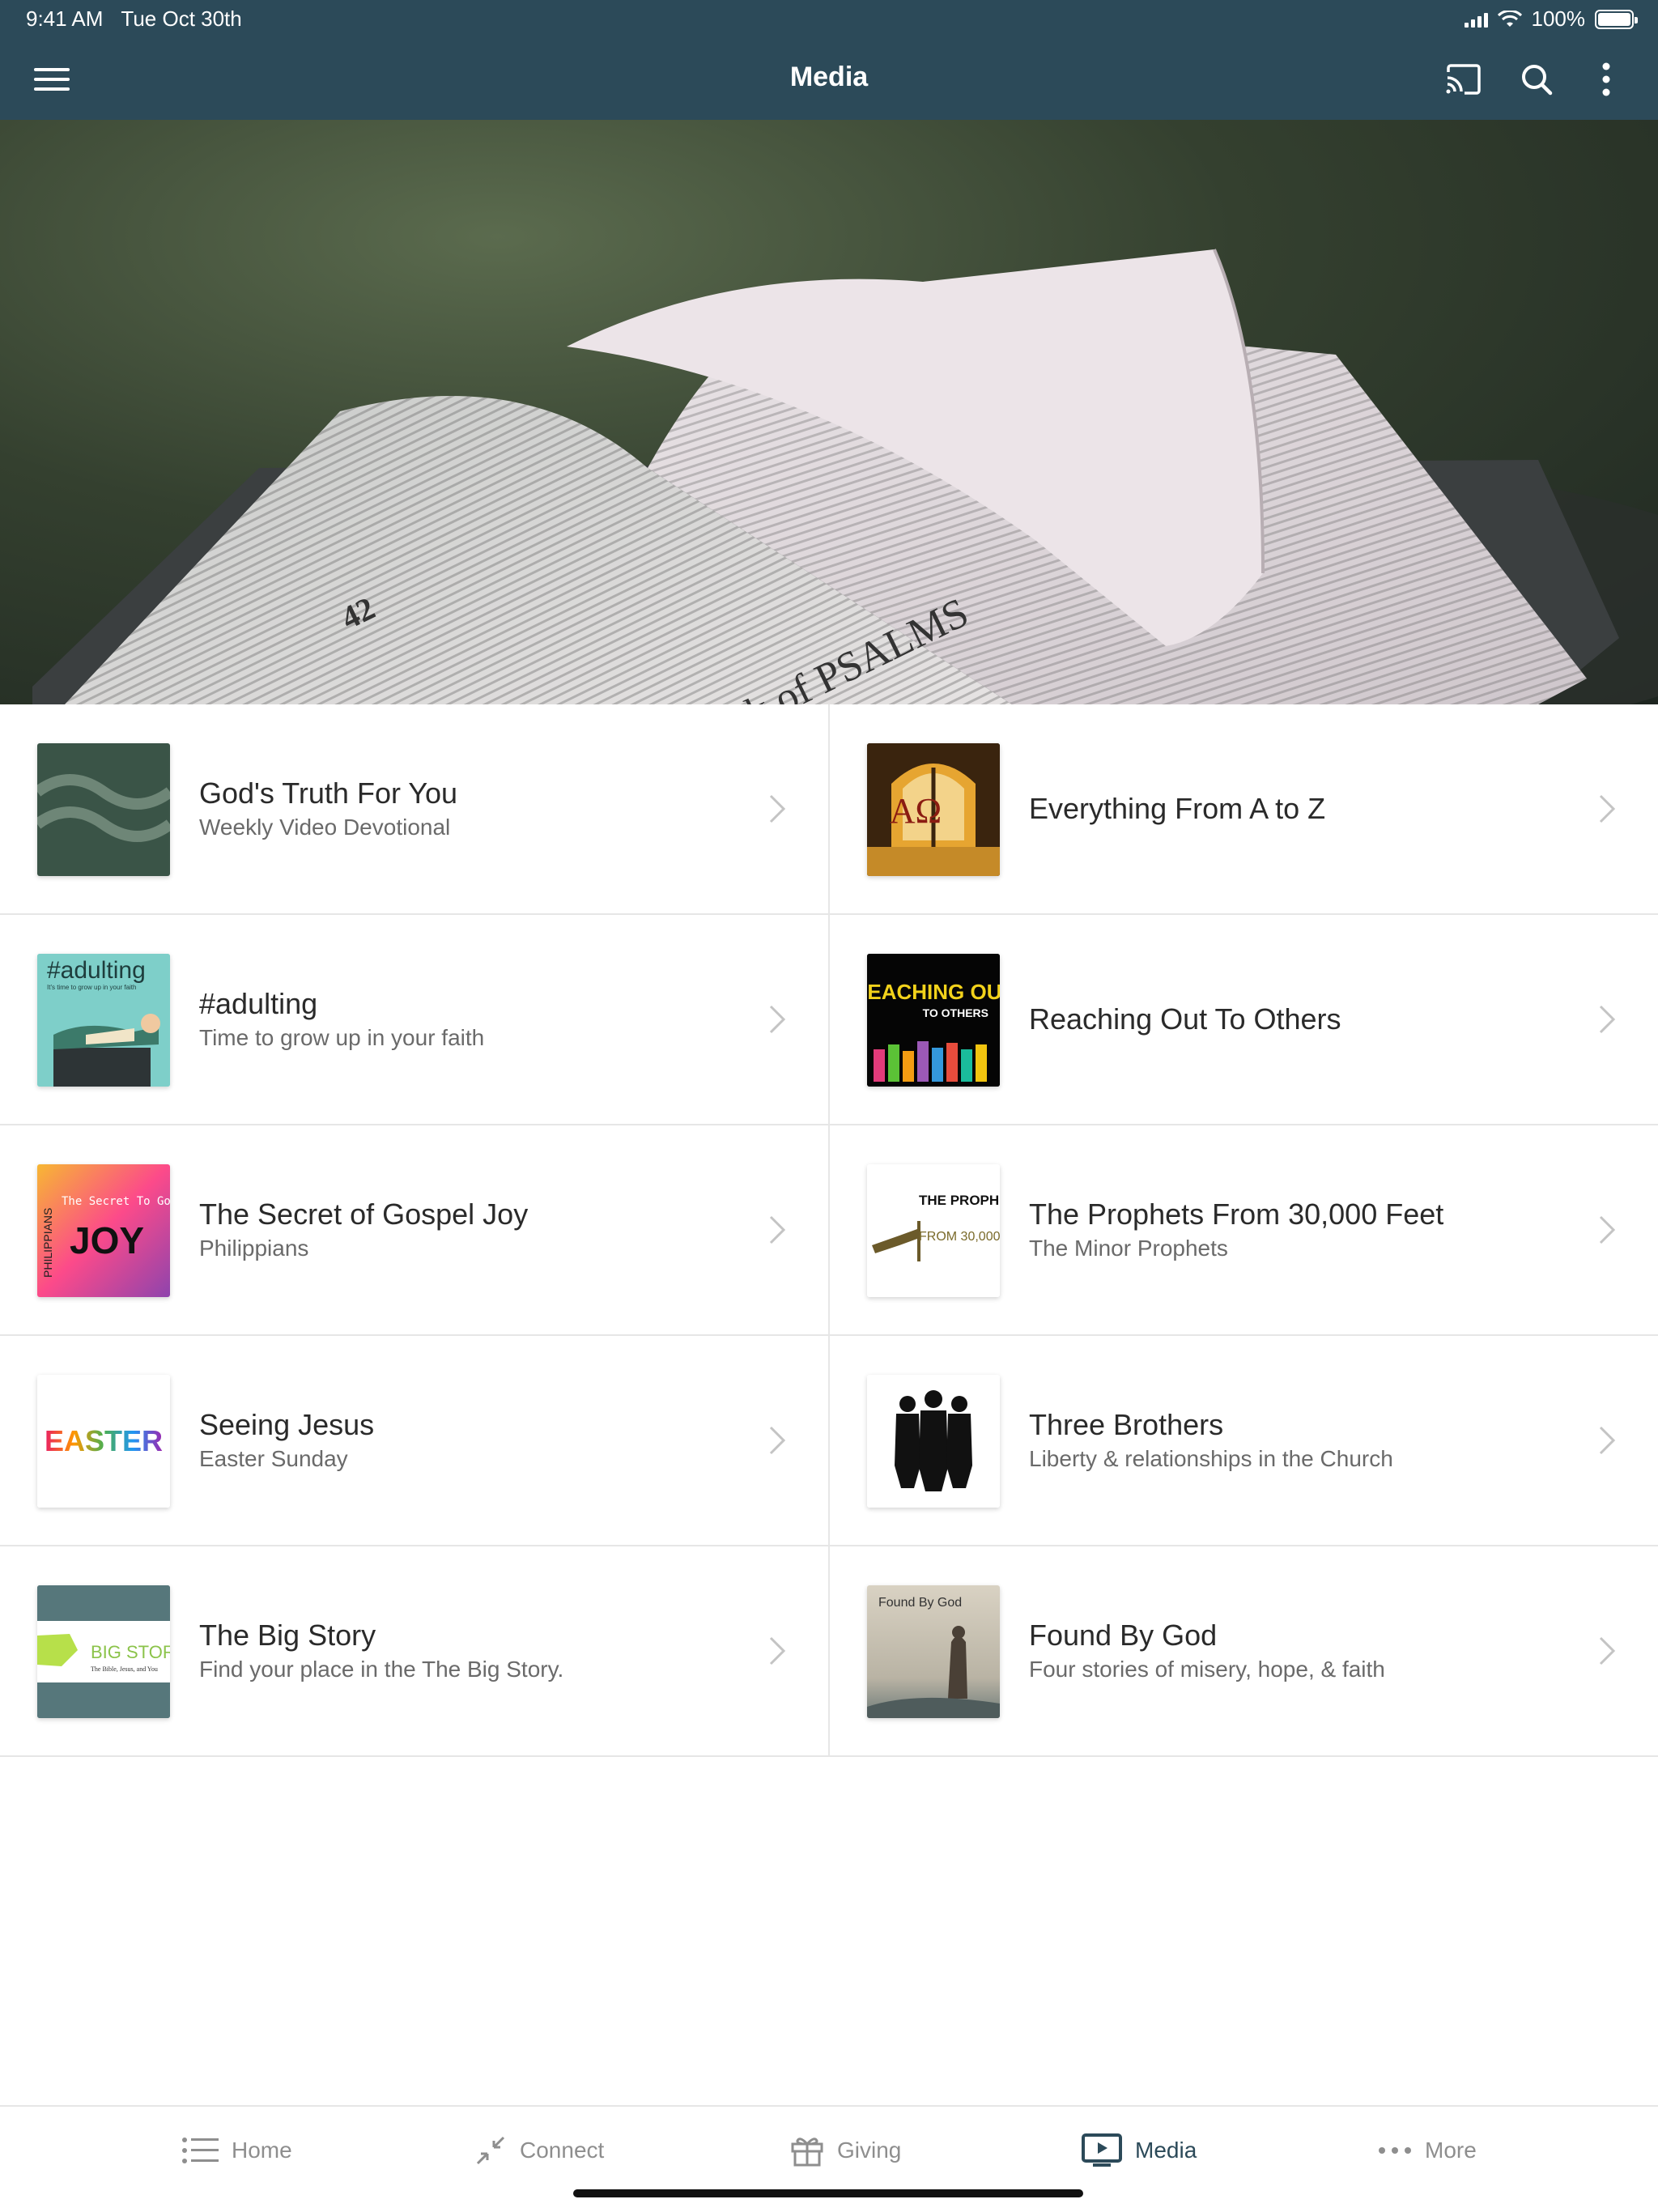 The width and height of the screenshot is (1658, 2212). I want to click on wifi-icon, so click(1509, 19).